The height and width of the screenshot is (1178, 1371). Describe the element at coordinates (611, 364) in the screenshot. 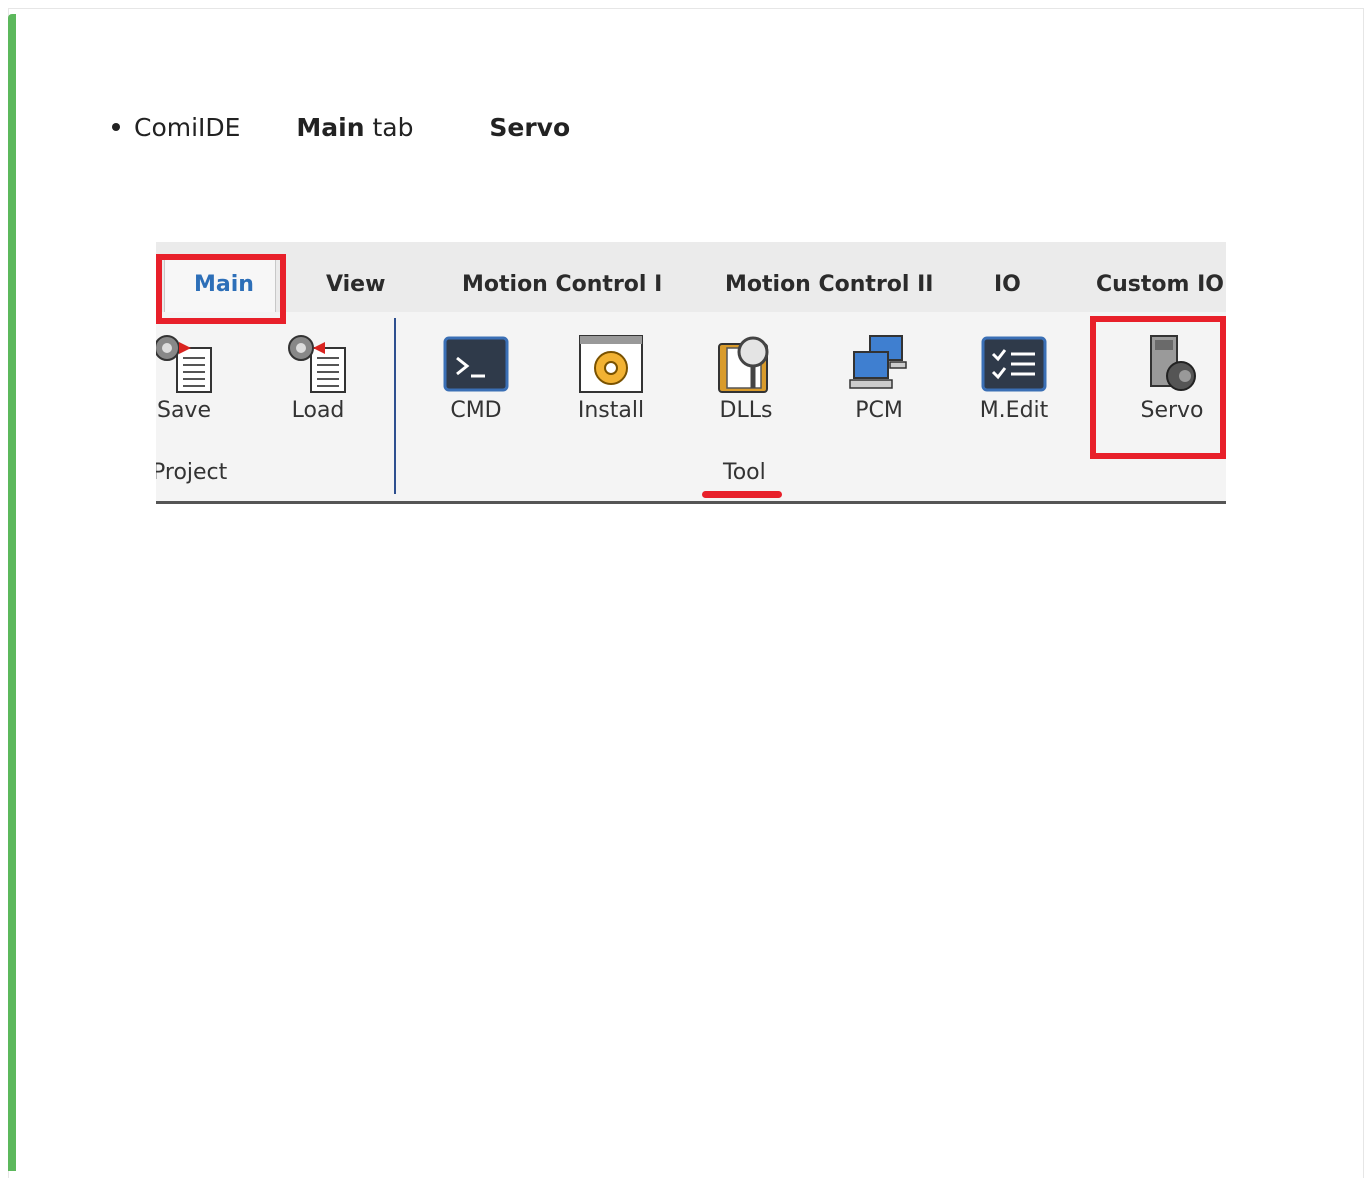

I see `install-gear-window-icon` at that location.